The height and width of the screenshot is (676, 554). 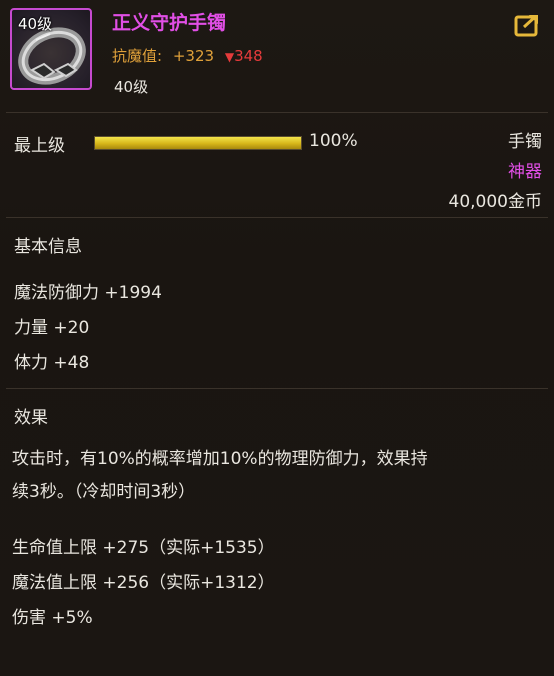 I want to click on required-level: 40级, so click(x=131, y=87).